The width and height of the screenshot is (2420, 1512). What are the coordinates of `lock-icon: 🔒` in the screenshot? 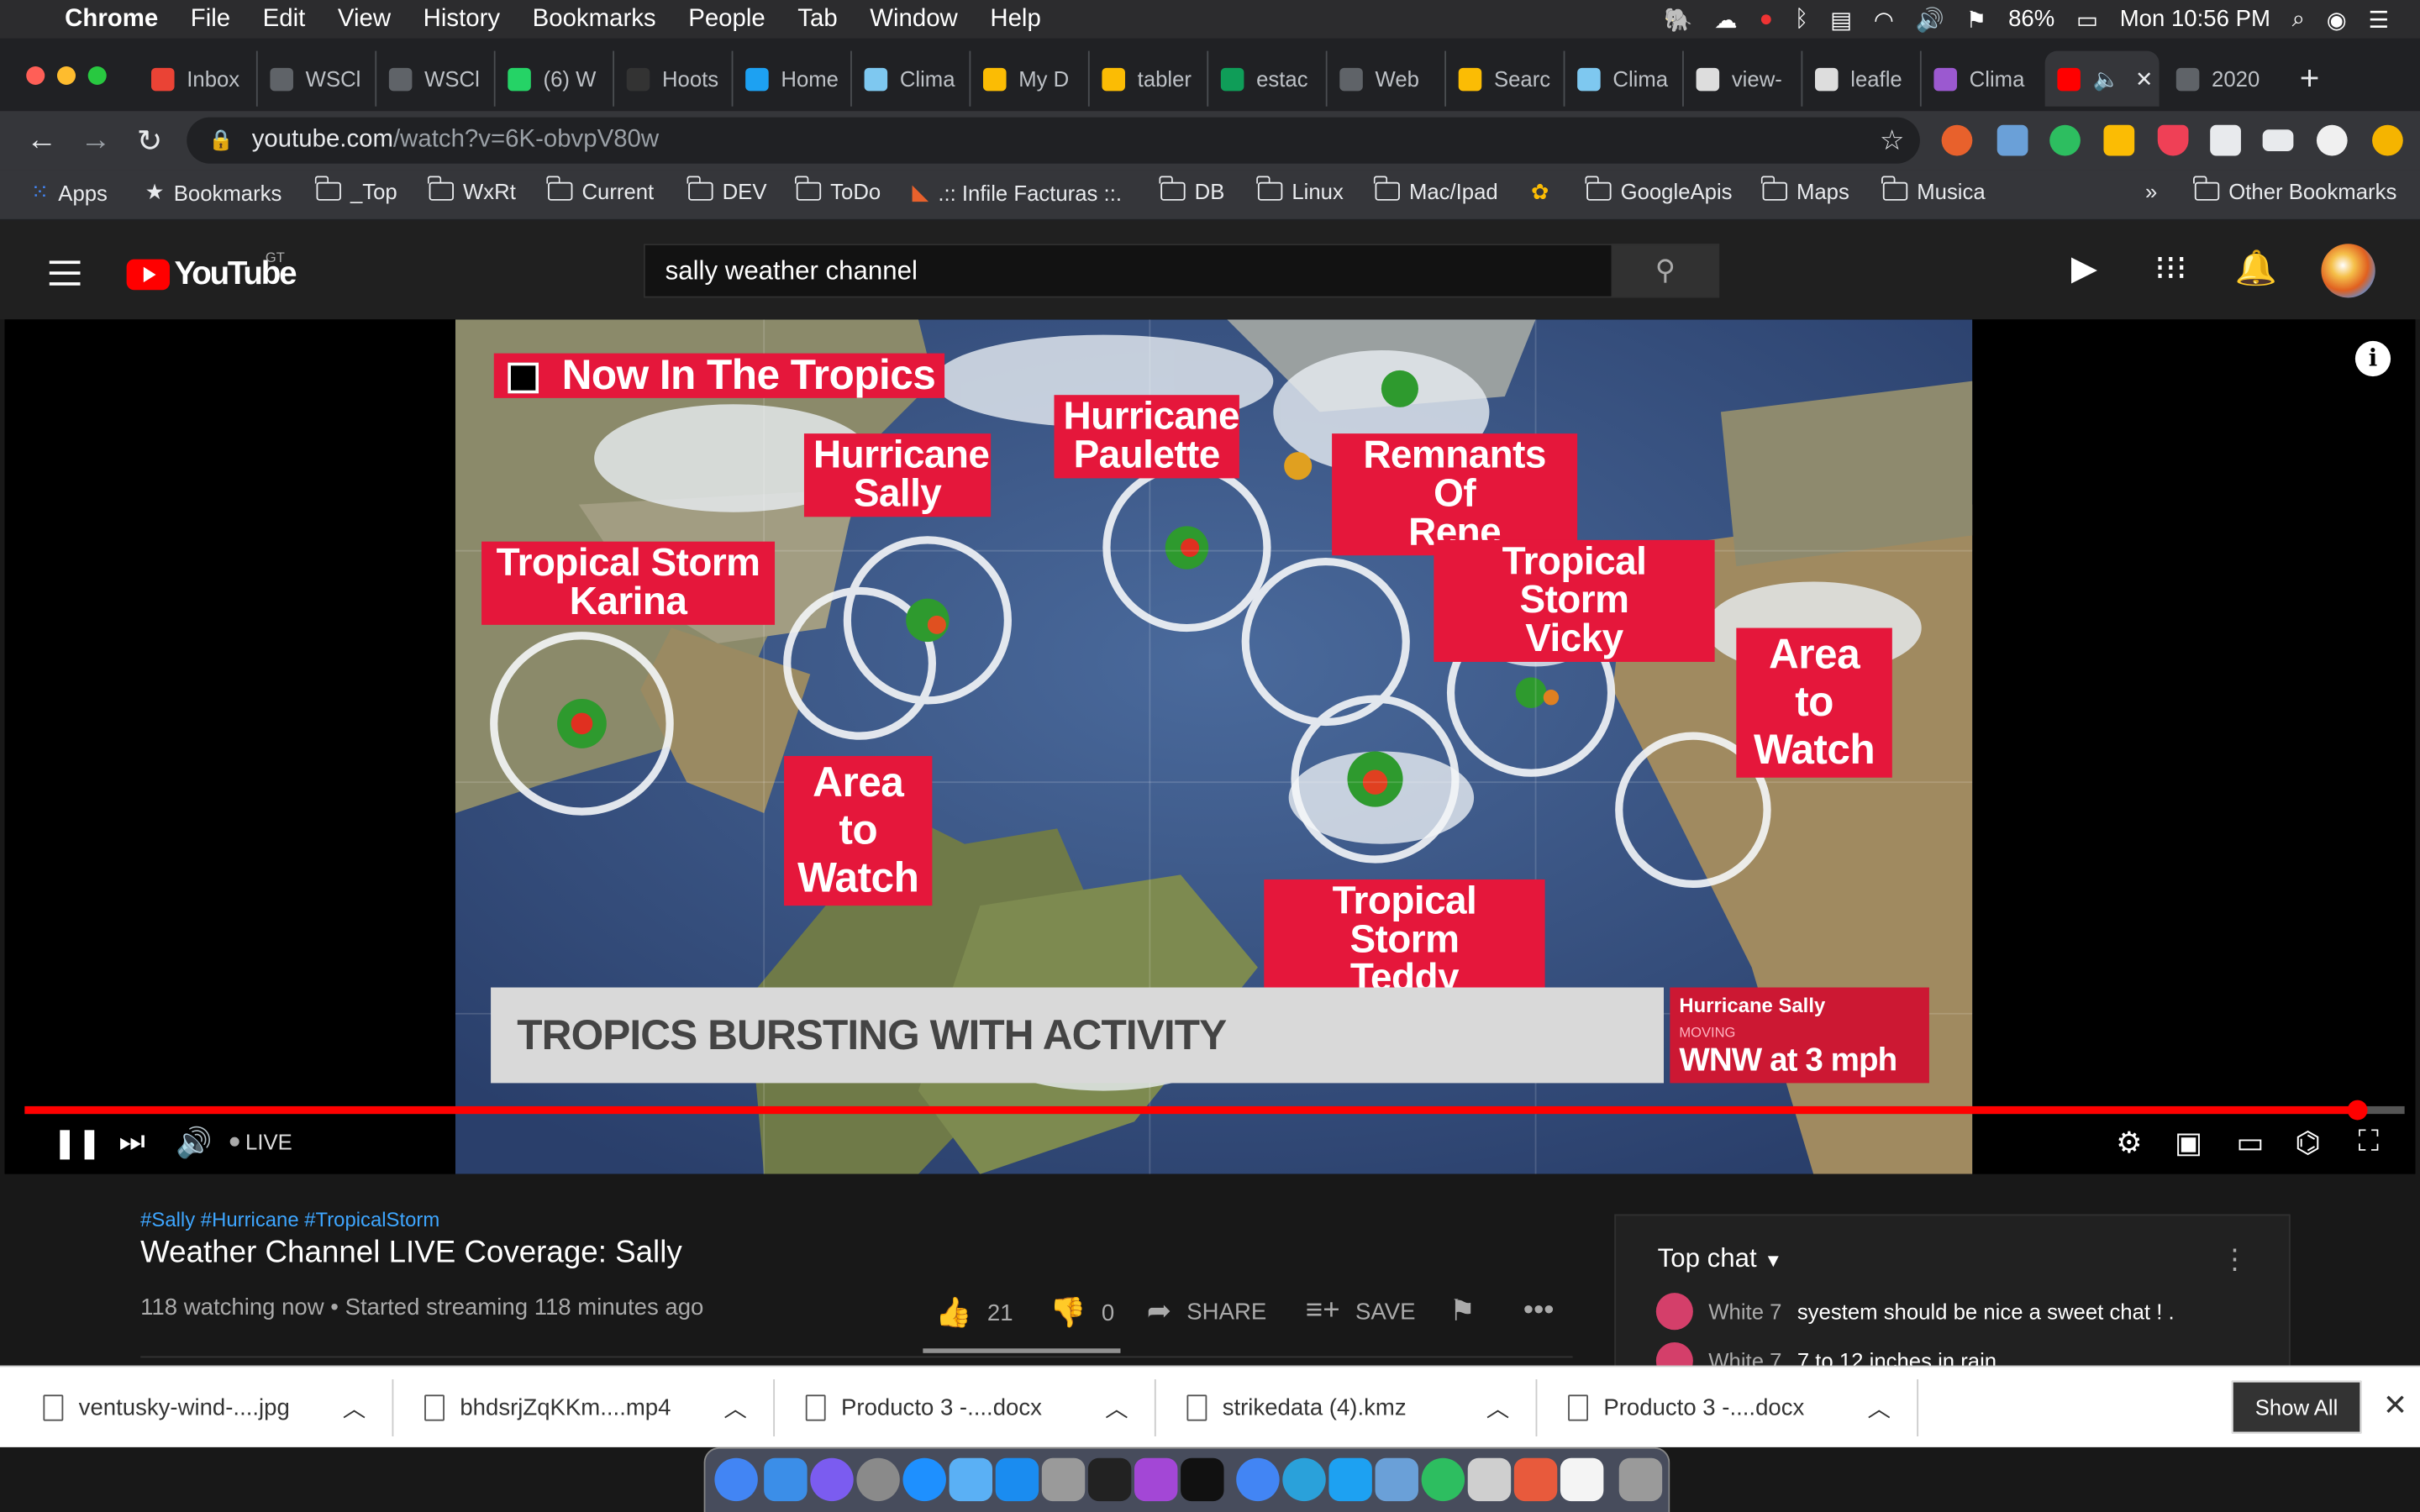 It's located at (221, 140).